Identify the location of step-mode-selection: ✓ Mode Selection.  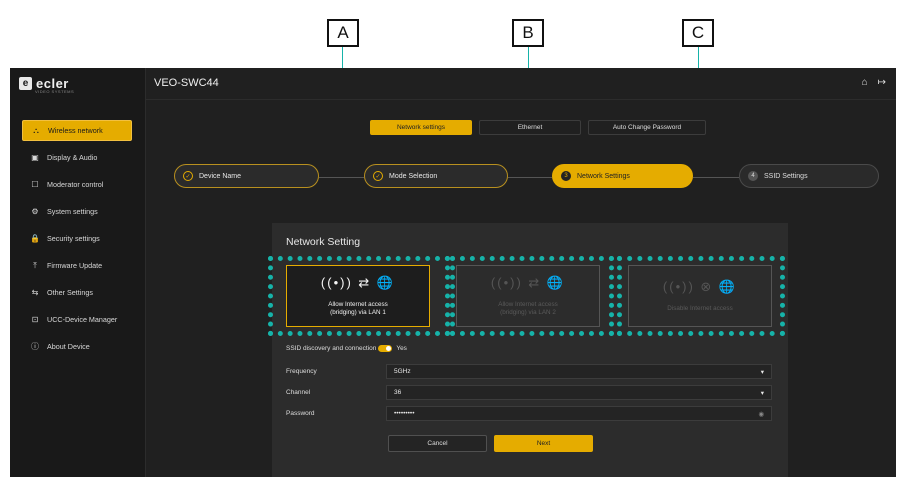
(436, 176).